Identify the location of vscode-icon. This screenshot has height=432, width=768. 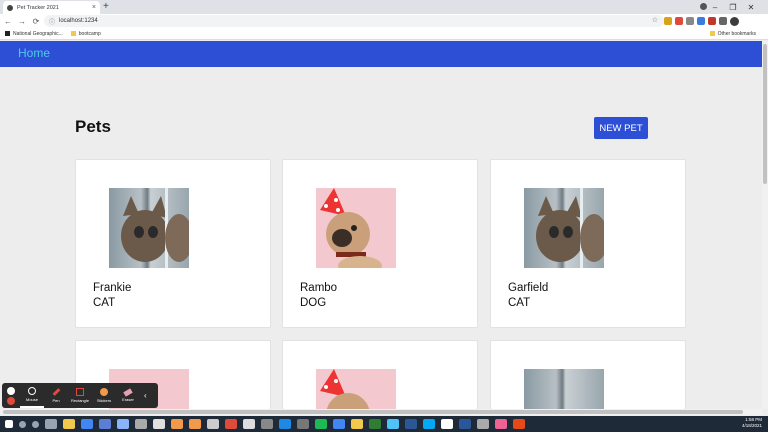
(285, 424).